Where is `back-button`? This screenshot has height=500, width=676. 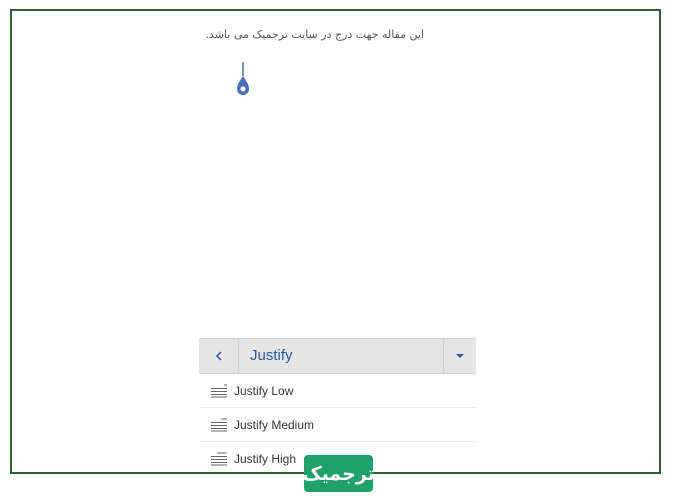 back-button is located at coordinates (219, 356).